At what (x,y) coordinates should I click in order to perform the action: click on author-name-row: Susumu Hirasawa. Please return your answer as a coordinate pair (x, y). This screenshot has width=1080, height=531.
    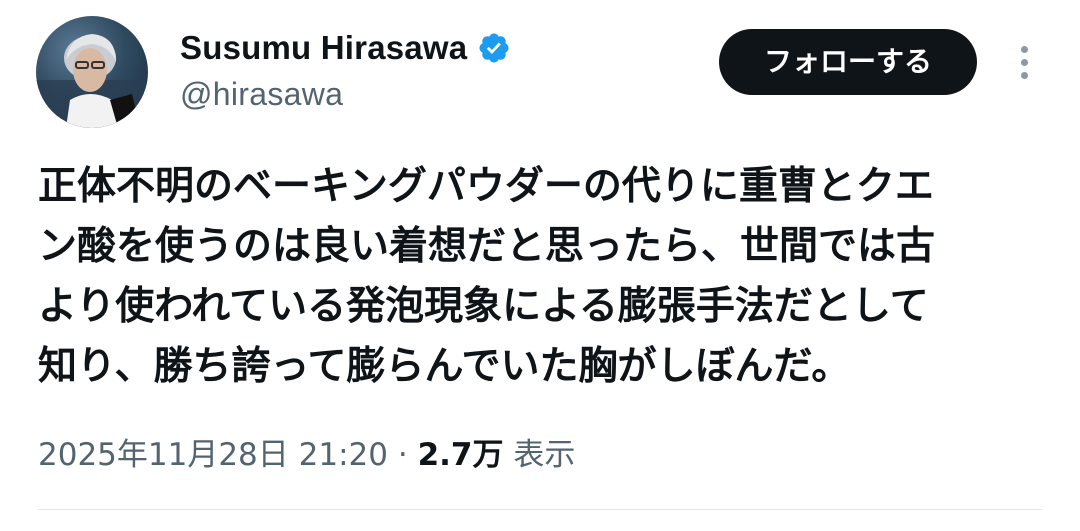
    Looking at the image, I should click on (345, 48).